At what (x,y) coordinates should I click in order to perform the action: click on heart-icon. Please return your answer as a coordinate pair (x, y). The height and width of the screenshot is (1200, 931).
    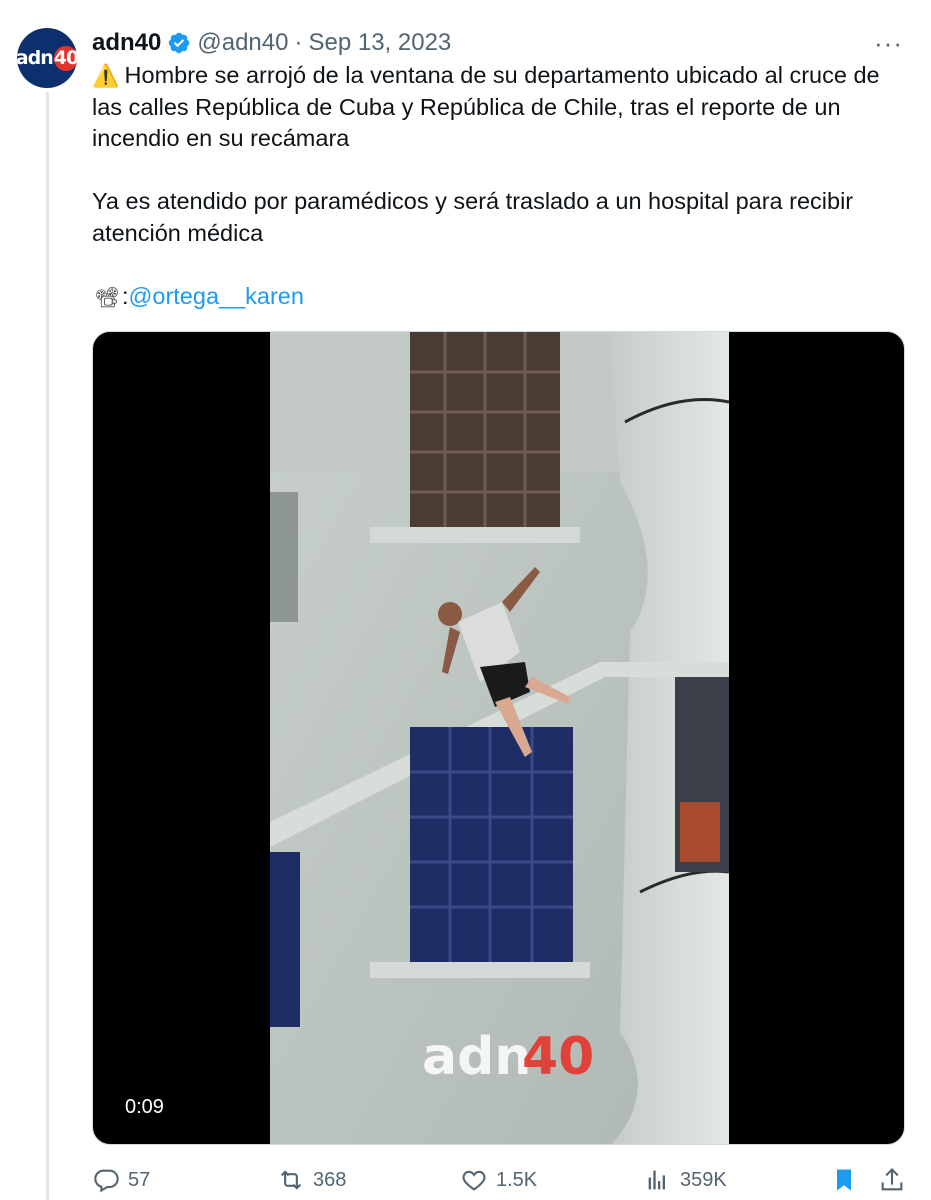
    Looking at the image, I should click on (474, 1180).